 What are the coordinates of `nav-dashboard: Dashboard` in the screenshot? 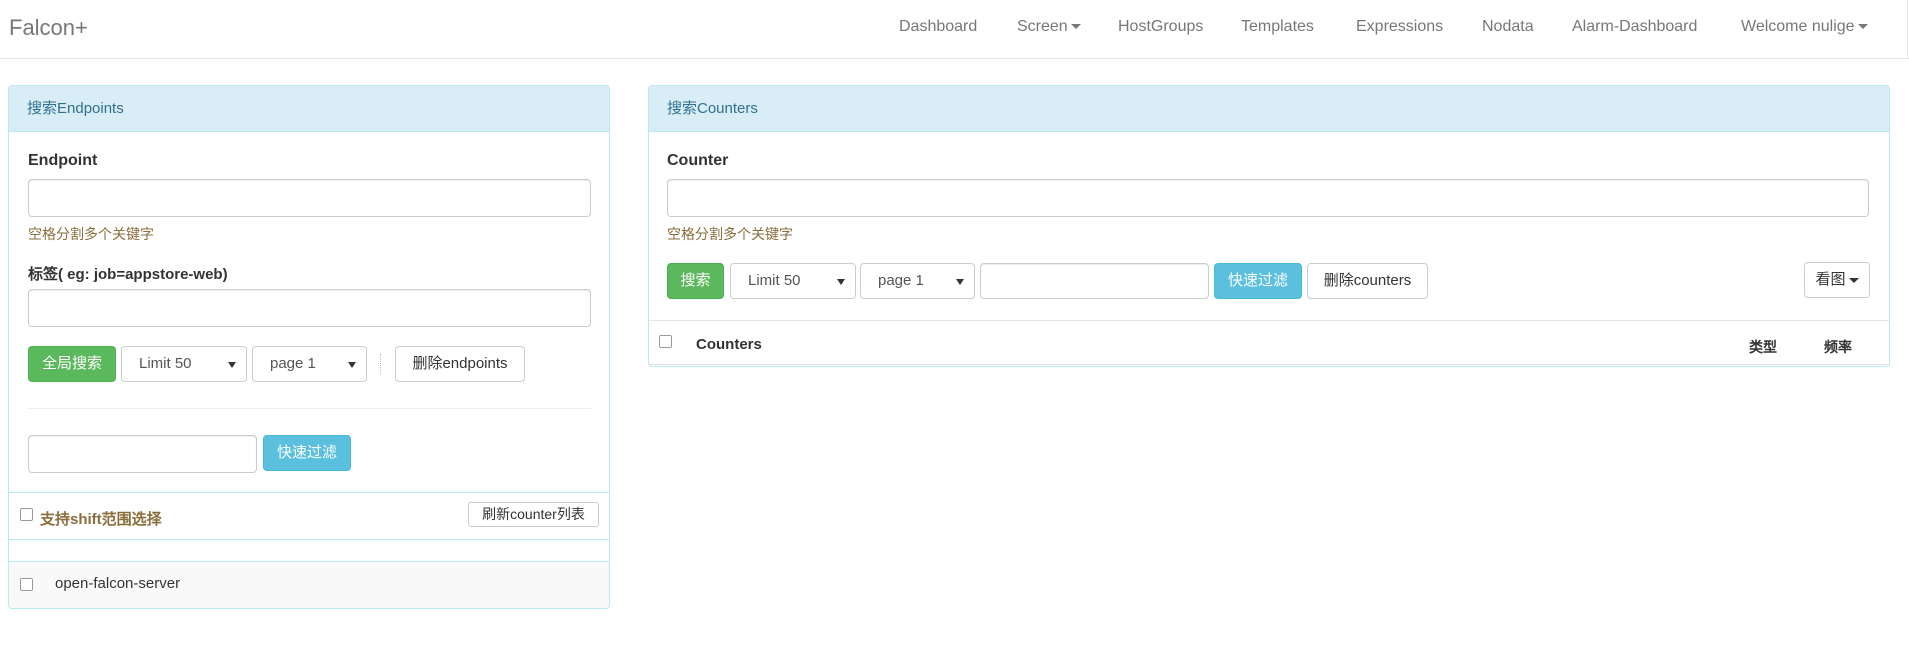 It's located at (938, 27).